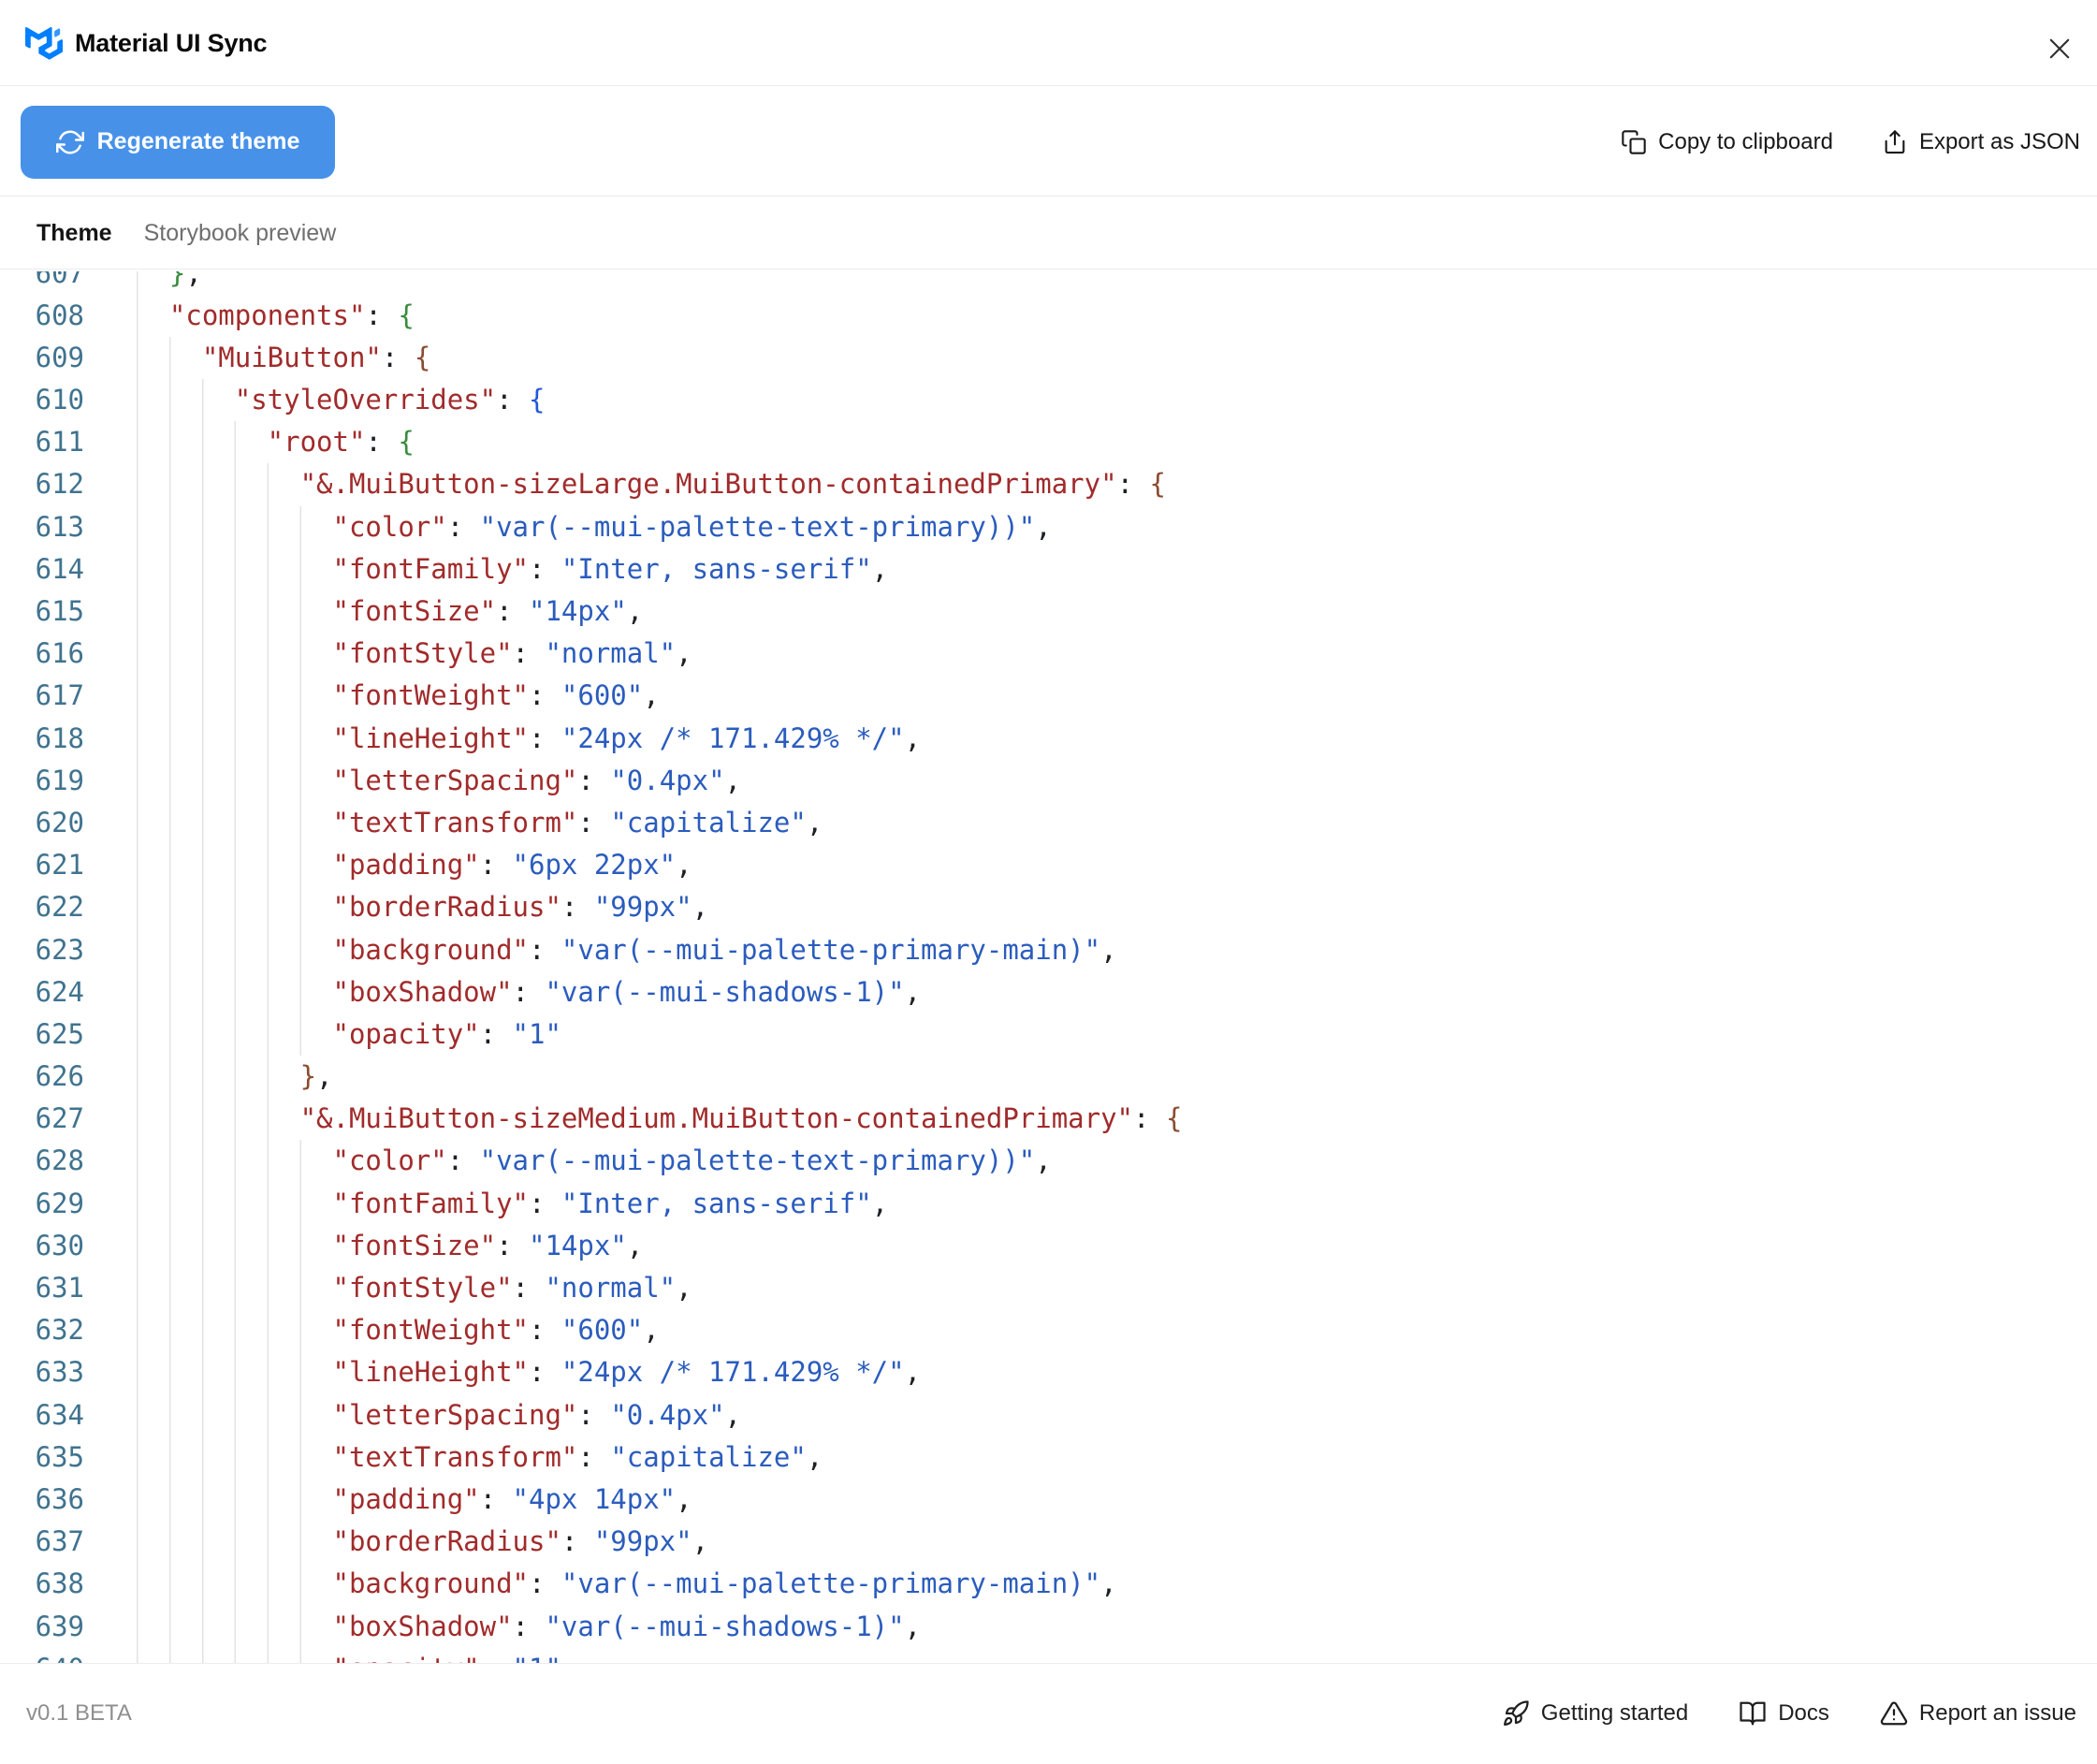 This screenshot has height=1764, width=2097. I want to click on code-line: 619 "letterSpacing": "0.4px",, so click(1048, 780).